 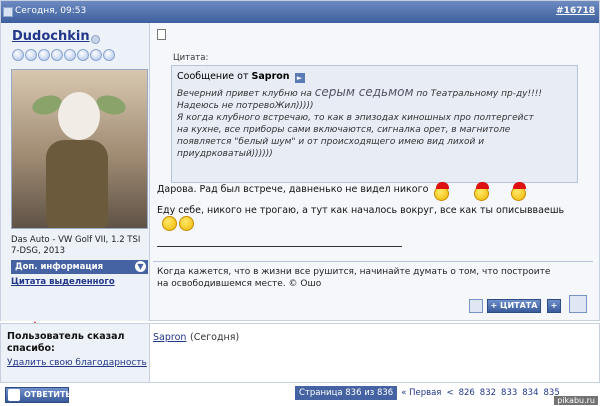 What do you see at coordinates (169, 337) in the screenshot?
I see `thanks-user-link: Sapron` at bounding box center [169, 337].